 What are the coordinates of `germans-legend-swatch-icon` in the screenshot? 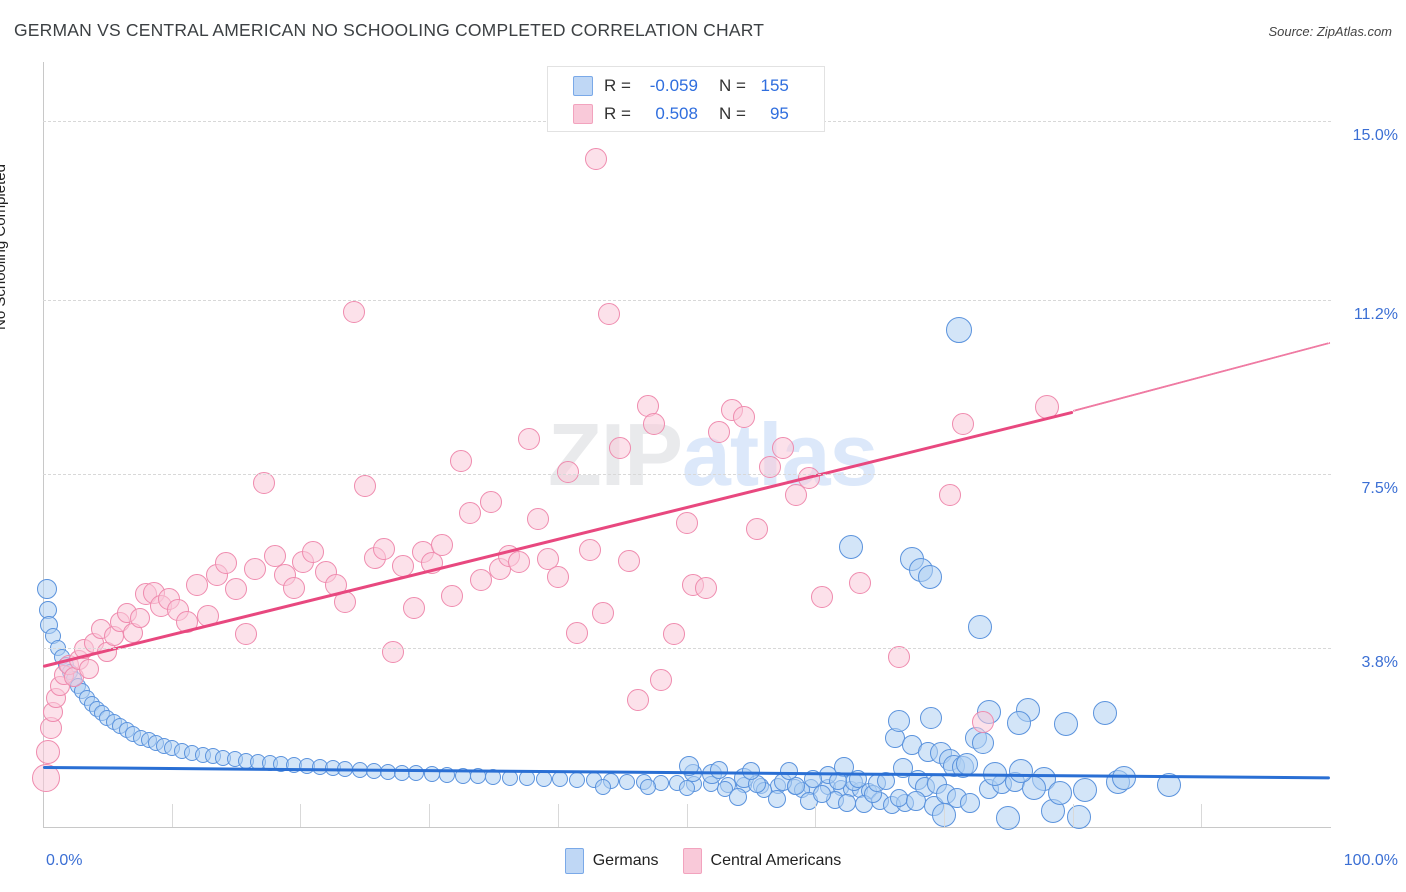 It's located at (574, 861).